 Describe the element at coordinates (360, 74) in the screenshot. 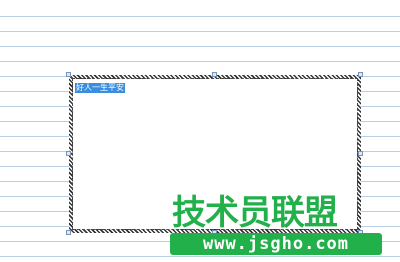

I see `resize-handle-top-right` at that location.